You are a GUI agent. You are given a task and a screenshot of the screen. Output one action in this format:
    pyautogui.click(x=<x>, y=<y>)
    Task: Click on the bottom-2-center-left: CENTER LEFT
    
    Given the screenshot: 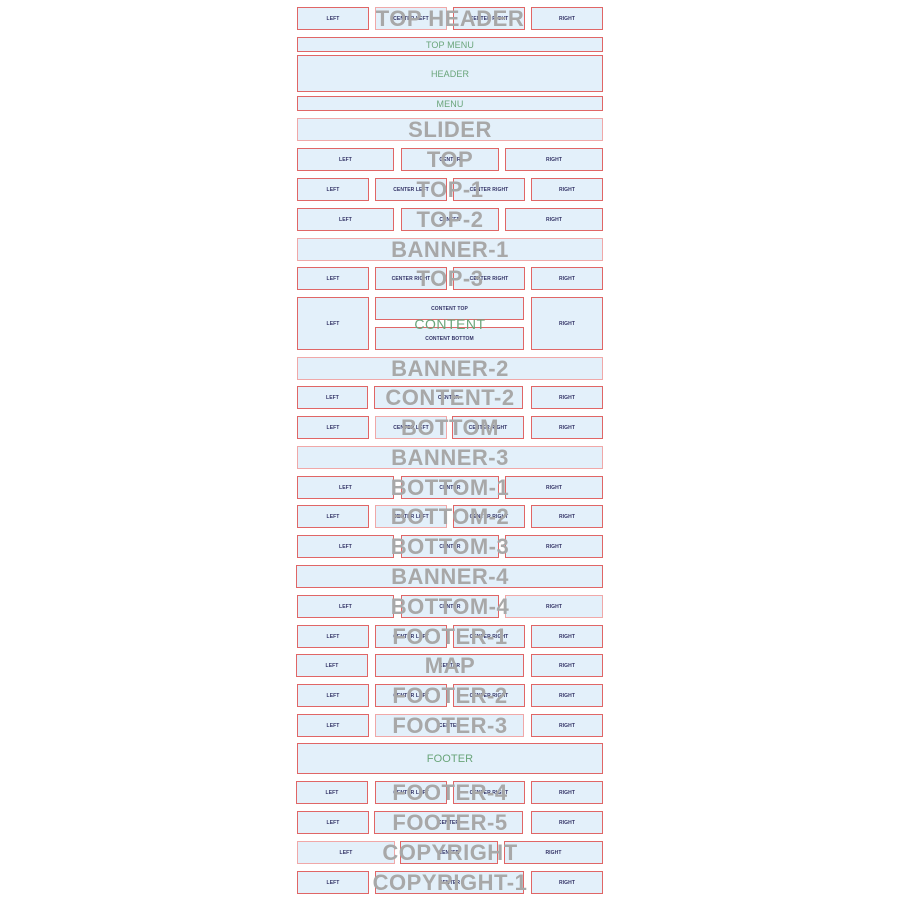 What is the action you would take?
    pyautogui.click(x=411, y=516)
    